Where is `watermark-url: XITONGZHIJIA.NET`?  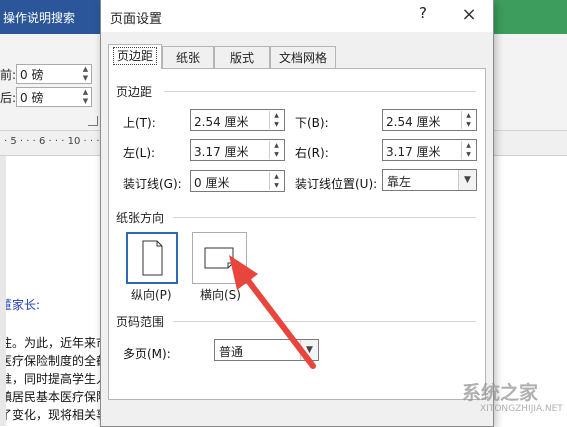 watermark-url: XITONGZHIJIA.NET is located at coordinates (521, 409).